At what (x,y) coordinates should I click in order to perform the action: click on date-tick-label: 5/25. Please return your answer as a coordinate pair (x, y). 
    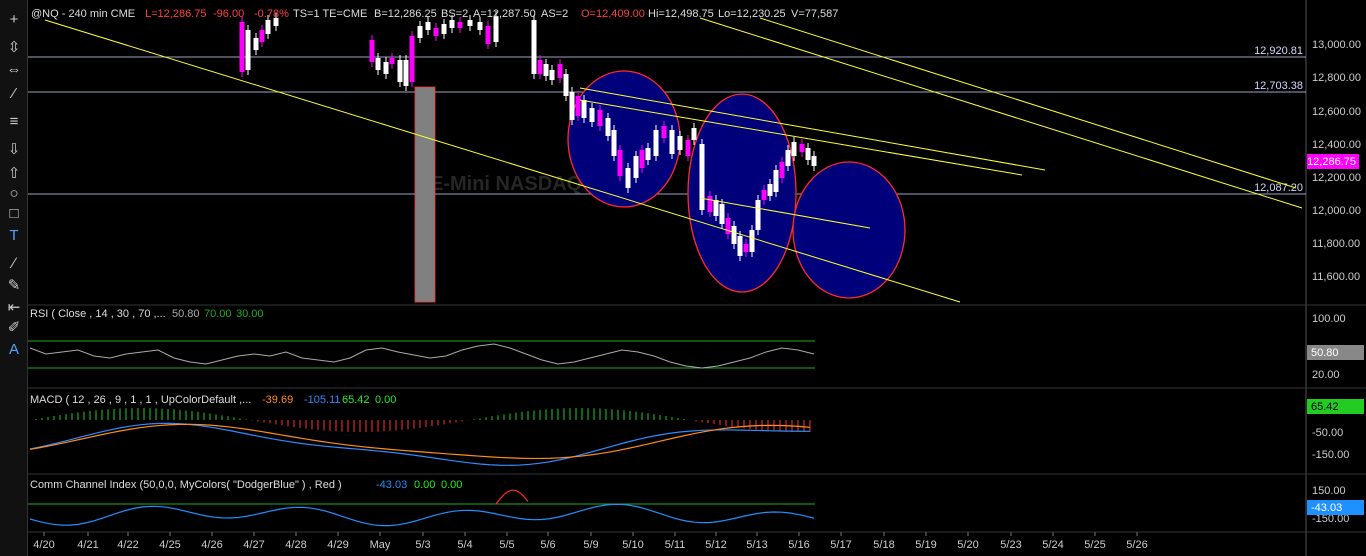
    Looking at the image, I should click on (1094, 545).